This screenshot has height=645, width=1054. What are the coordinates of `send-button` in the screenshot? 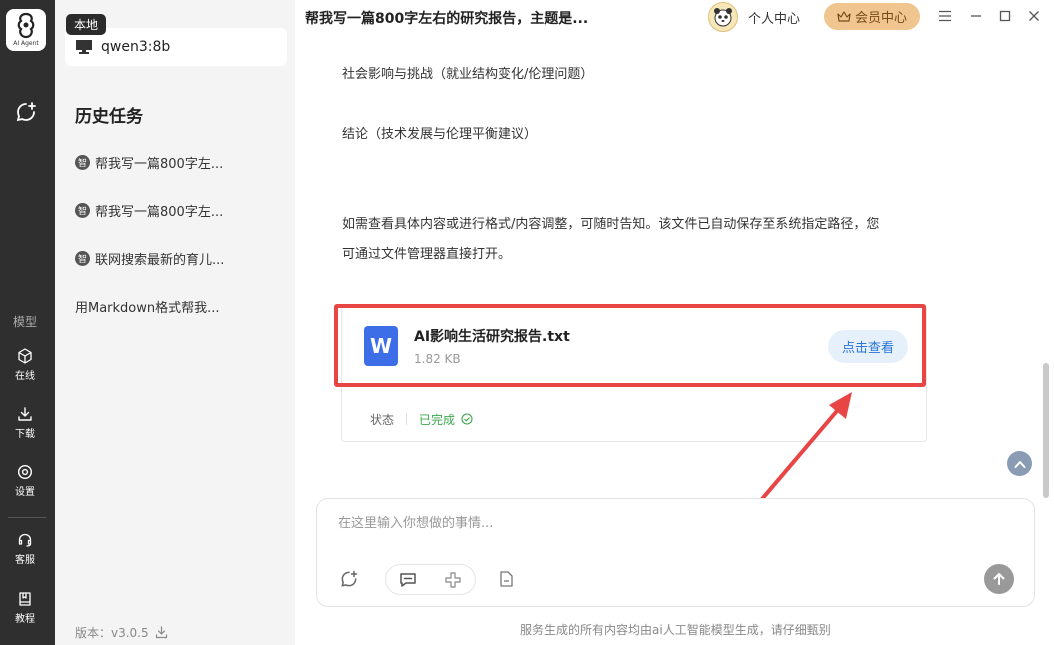 It's located at (999, 579).